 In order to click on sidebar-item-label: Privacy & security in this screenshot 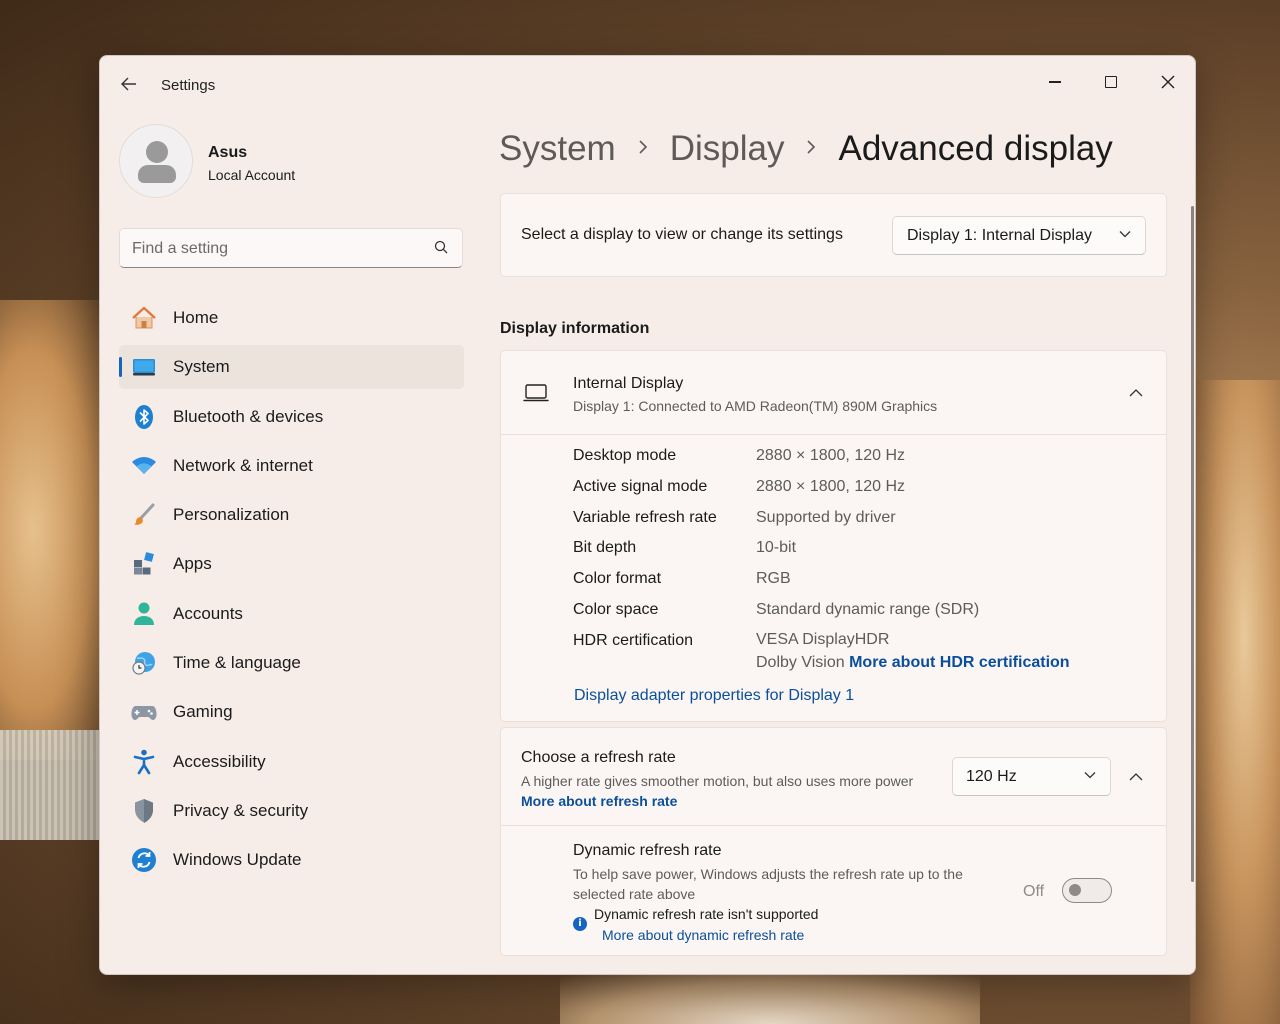, I will do `click(241, 810)`.